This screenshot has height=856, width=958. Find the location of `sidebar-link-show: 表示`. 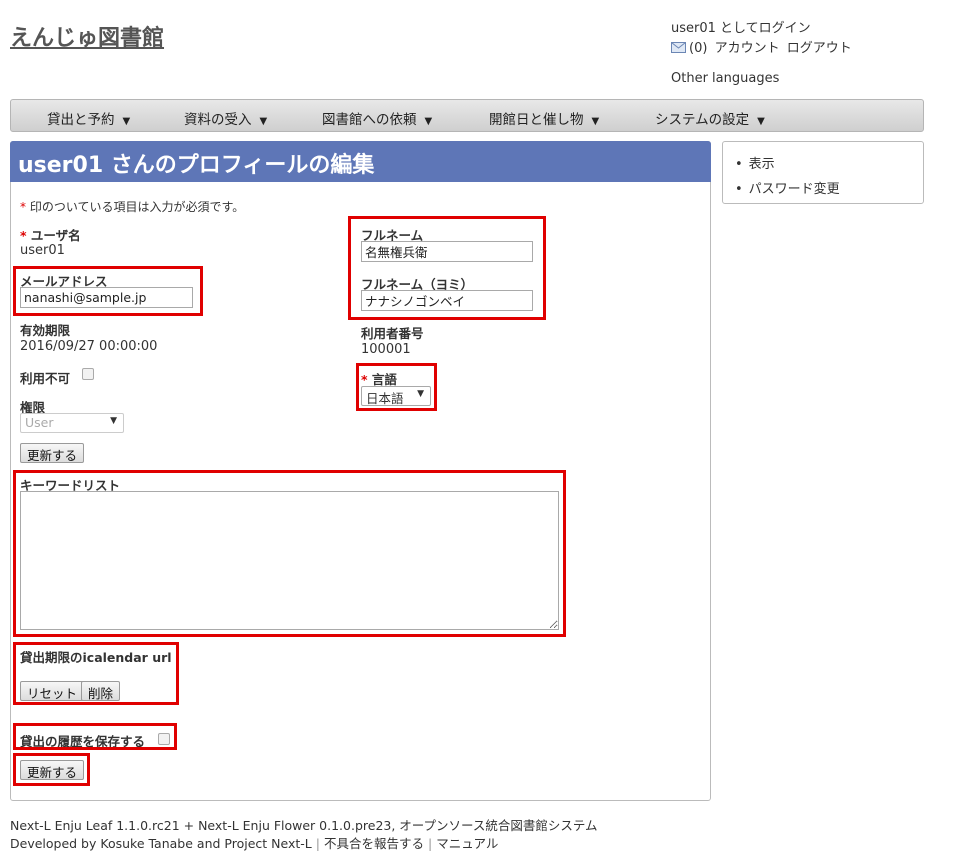

sidebar-link-show: 表示 is located at coordinates (762, 164).